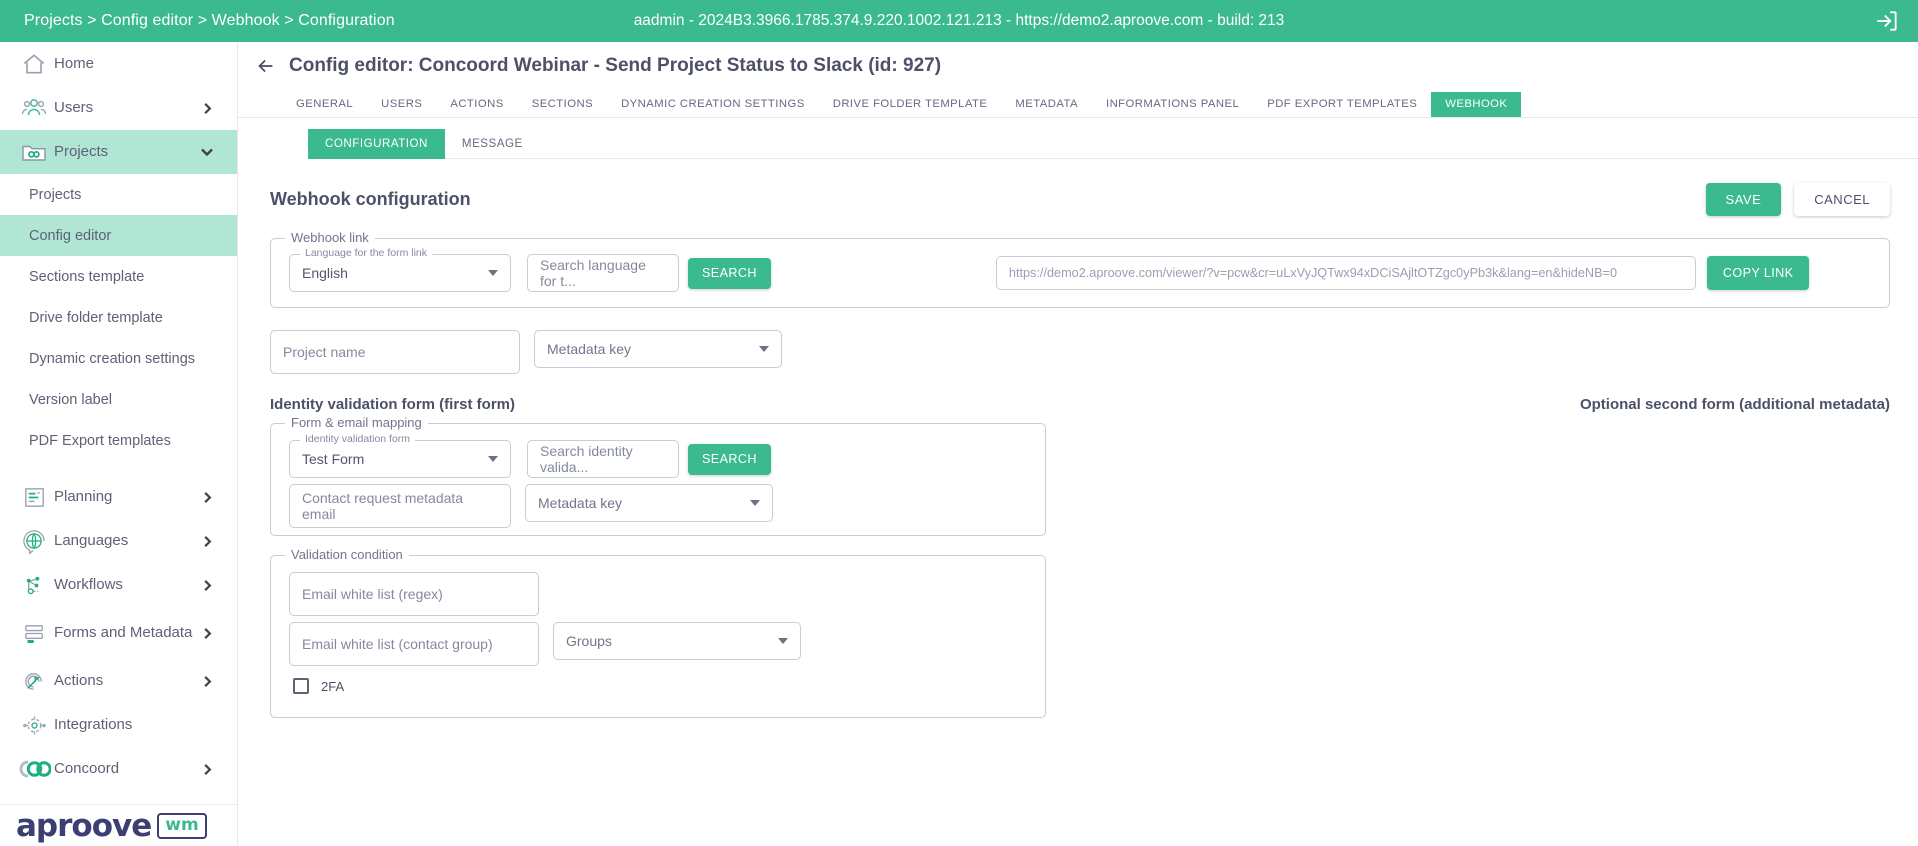 This screenshot has height=846, width=1918. Describe the element at coordinates (1172, 104) in the screenshot. I see `tab-informations-panel: INFORMATIONS PANEL` at that location.